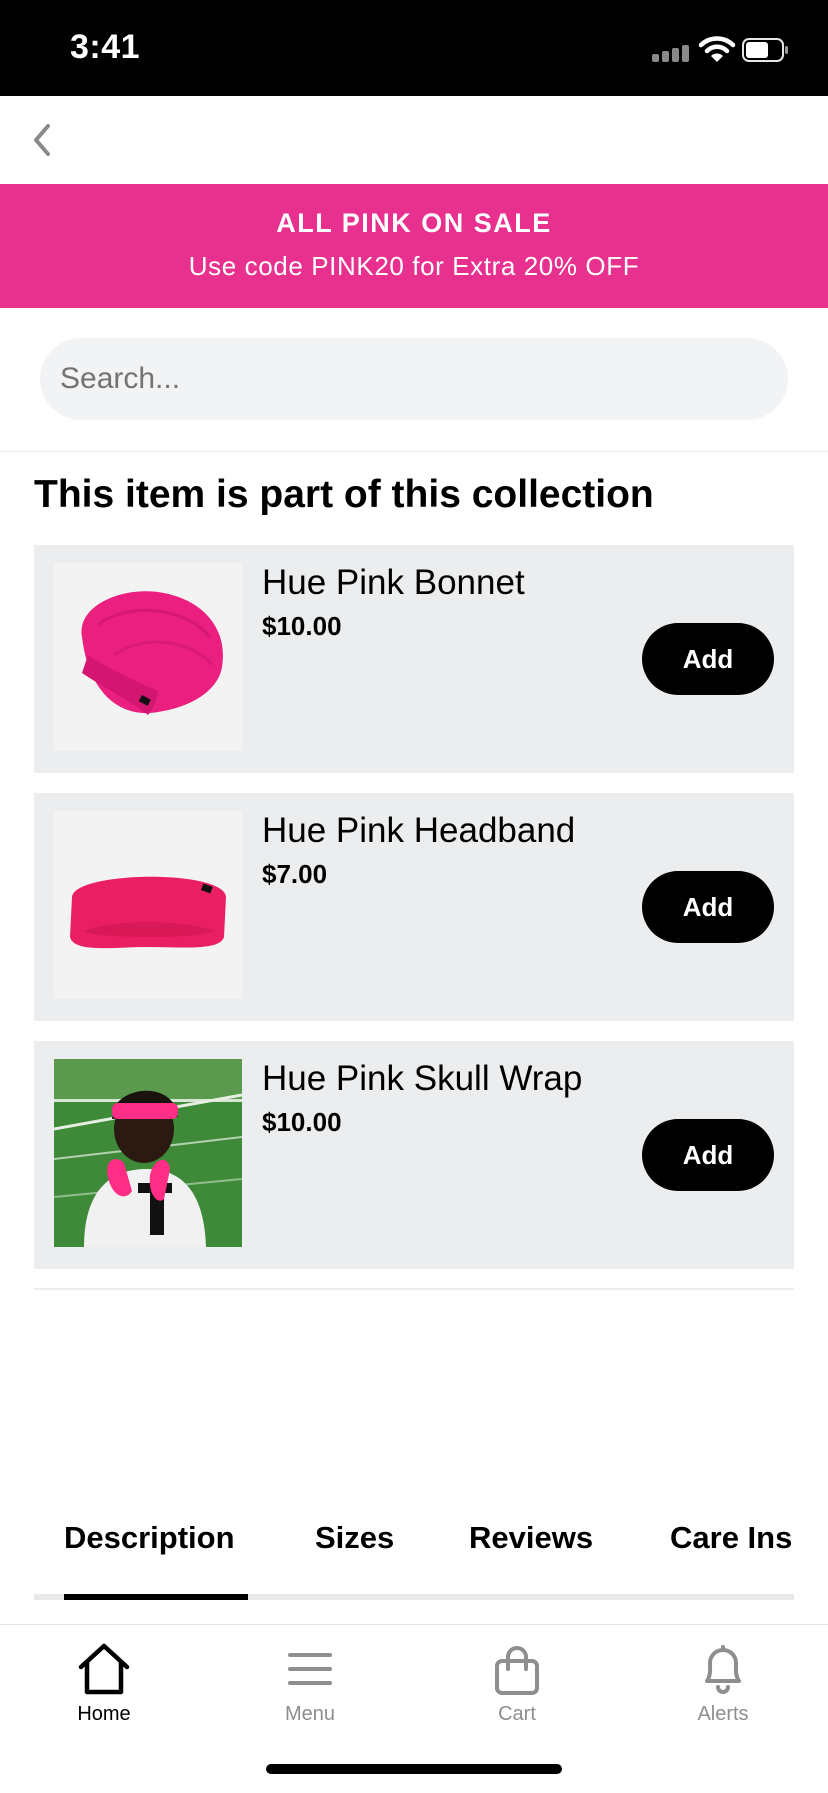 This screenshot has width=828, height=1793. What do you see at coordinates (414, 379) in the screenshot?
I see `search-input` at bounding box center [414, 379].